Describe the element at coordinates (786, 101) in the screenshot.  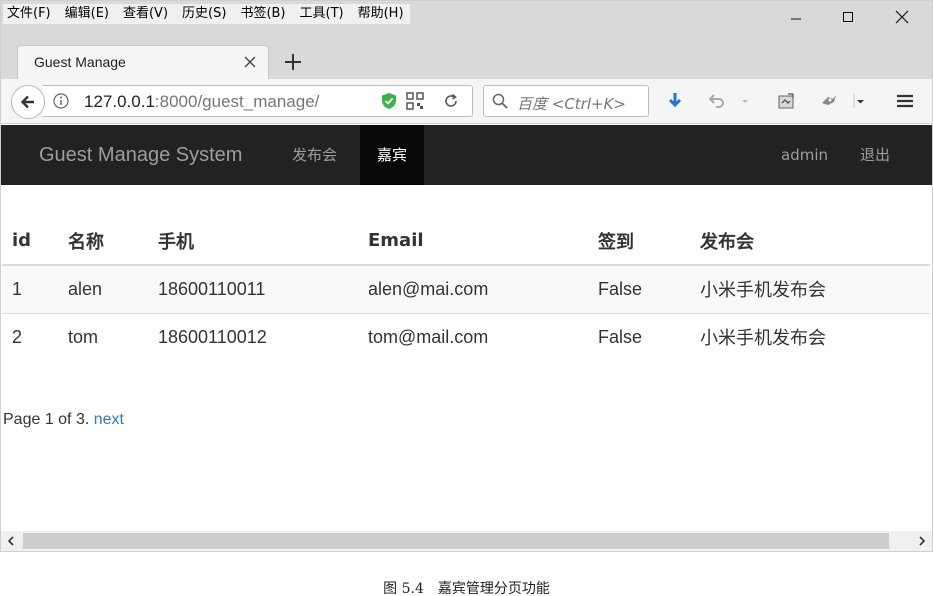
I see `screenshot-icon` at that location.